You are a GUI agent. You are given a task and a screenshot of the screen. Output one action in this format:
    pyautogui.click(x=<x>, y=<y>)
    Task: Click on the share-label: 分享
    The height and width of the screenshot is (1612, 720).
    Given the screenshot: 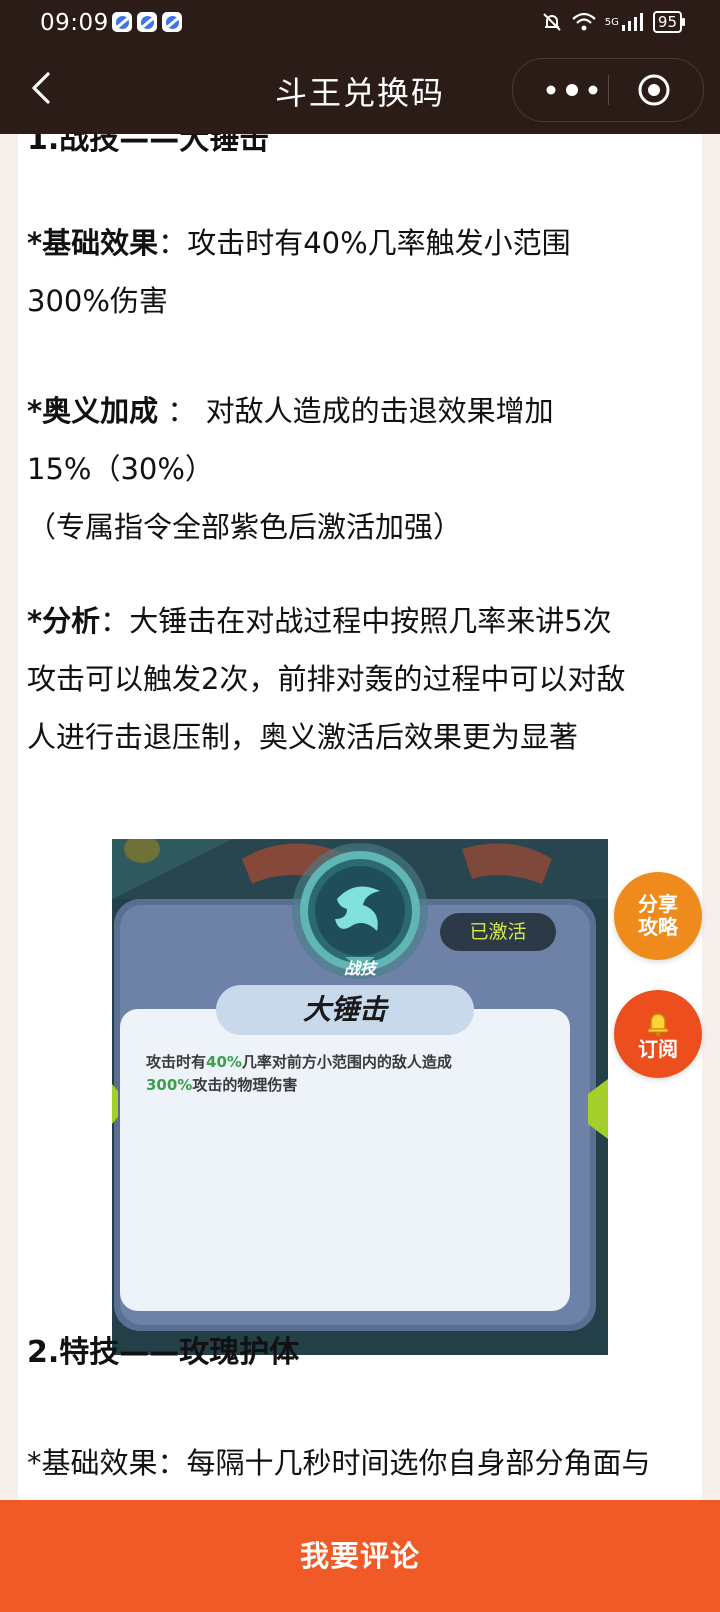 What is the action you would take?
    pyautogui.click(x=658, y=904)
    